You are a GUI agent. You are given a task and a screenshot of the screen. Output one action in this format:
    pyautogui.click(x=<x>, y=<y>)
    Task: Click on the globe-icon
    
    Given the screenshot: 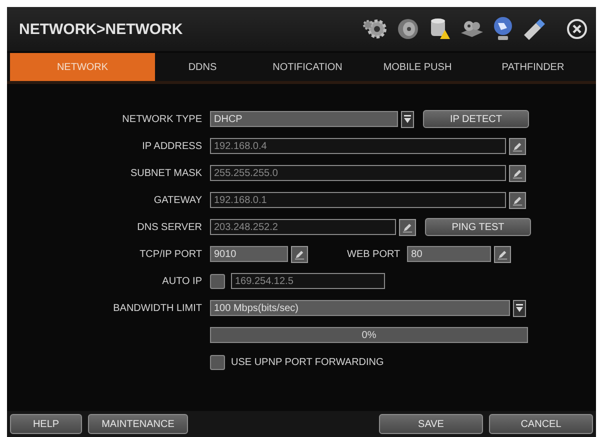 What is the action you would take?
    pyautogui.click(x=503, y=29)
    